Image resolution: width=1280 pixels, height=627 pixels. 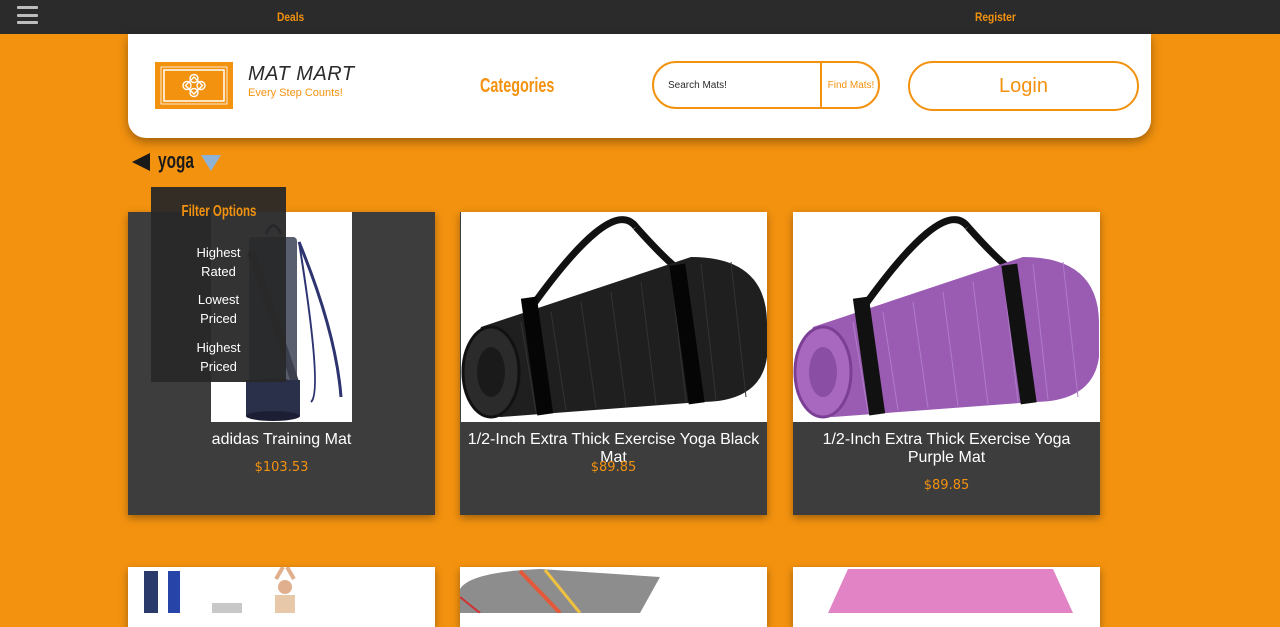 What do you see at coordinates (737, 85) in the screenshot?
I see `search-input` at bounding box center [737, 85].